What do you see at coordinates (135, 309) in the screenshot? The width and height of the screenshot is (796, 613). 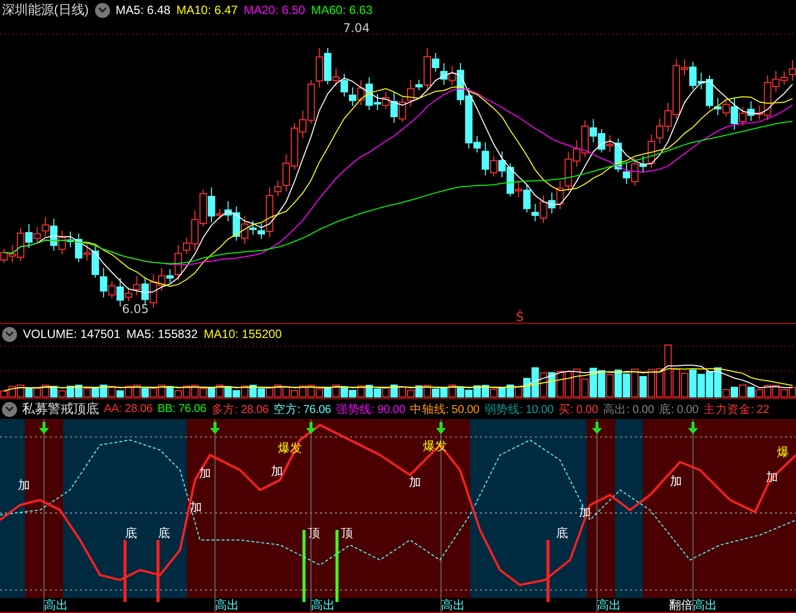 I see `low-price-label: 6.05` at bounding box center [135, 309].